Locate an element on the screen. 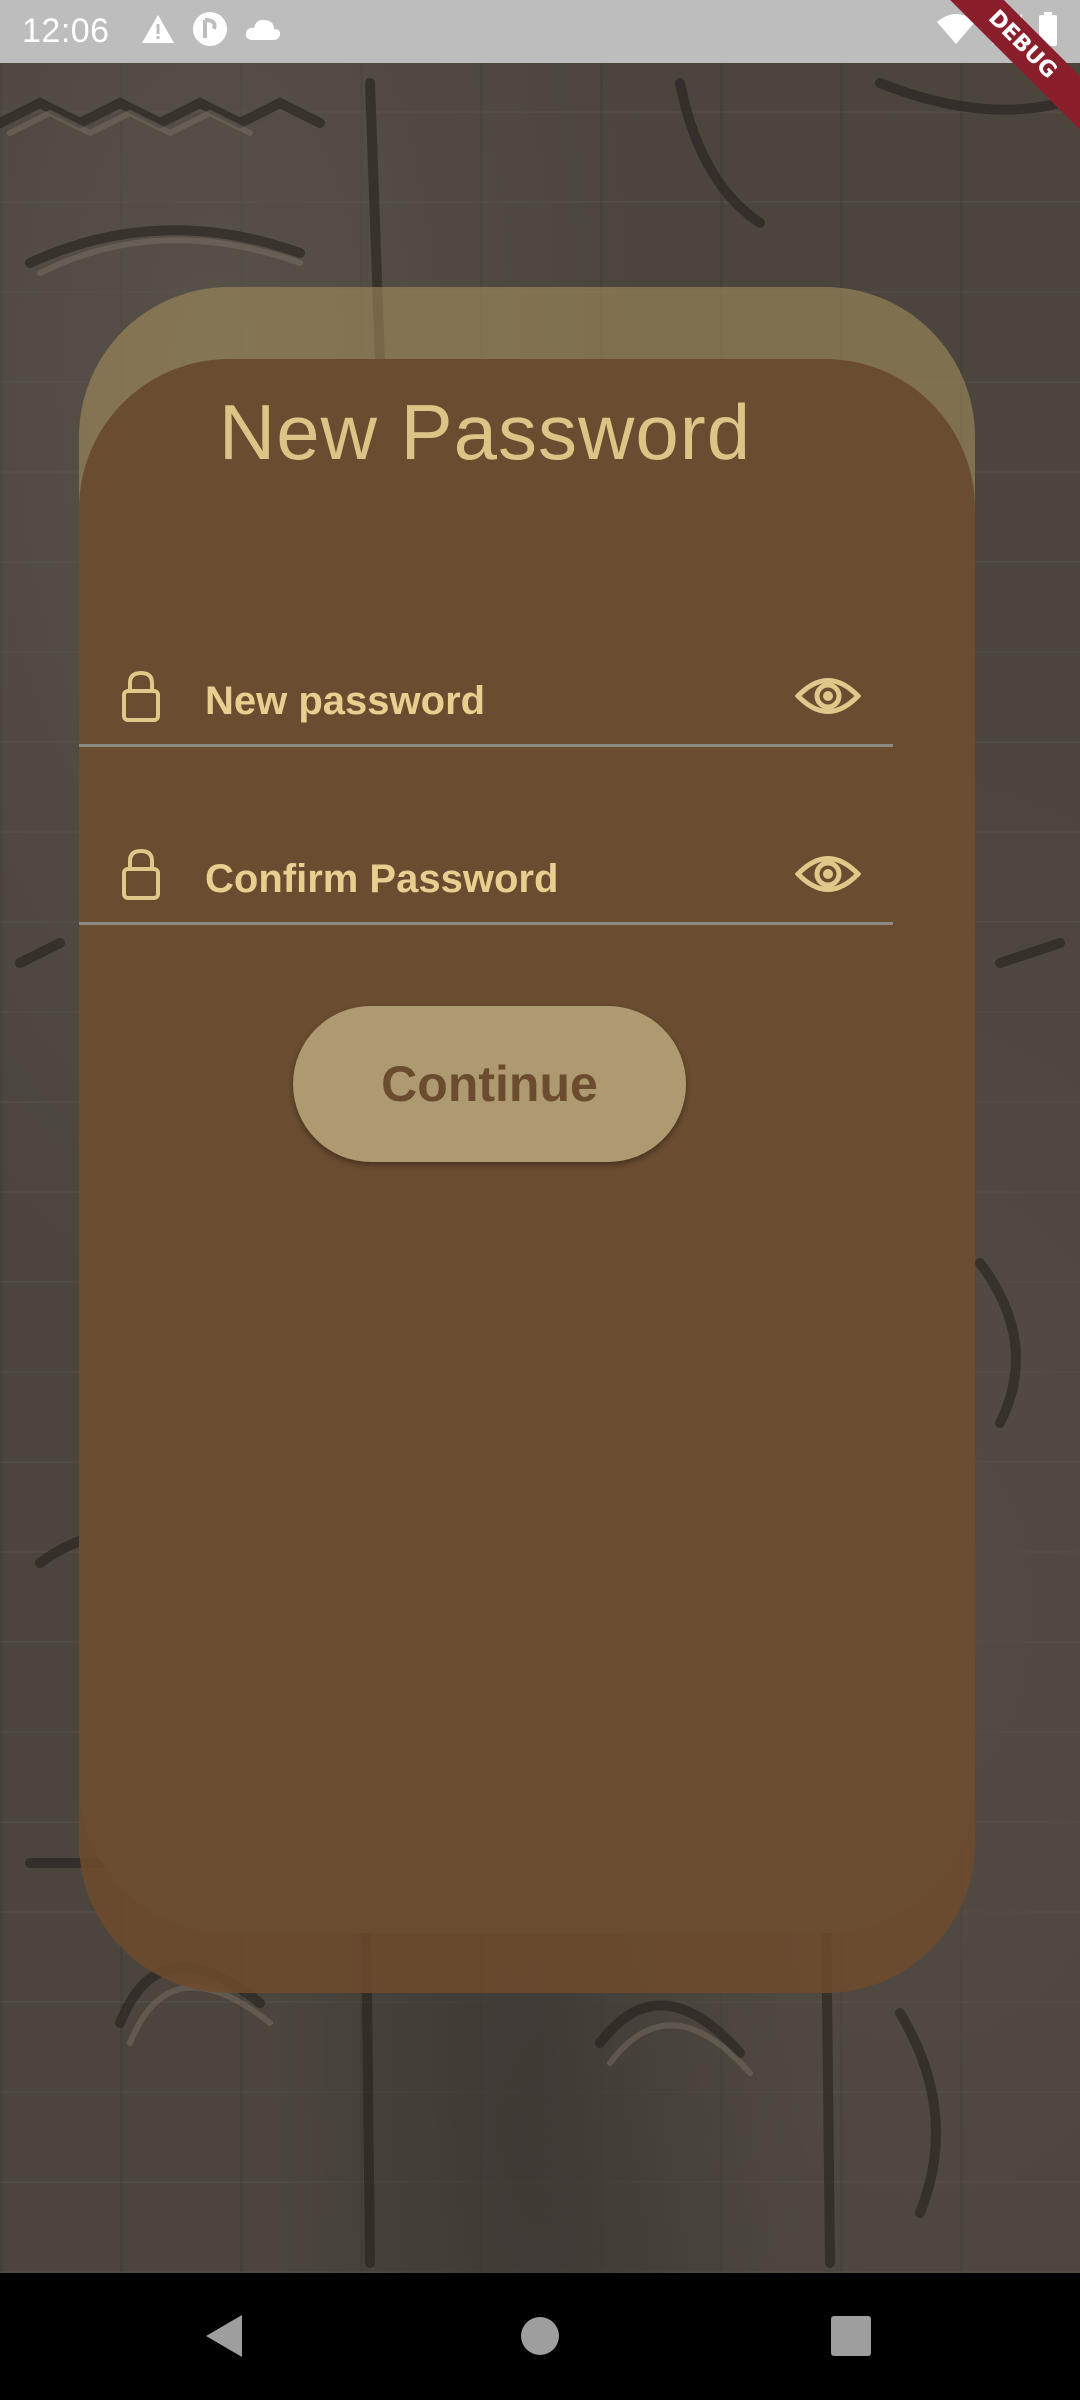  recents-icon is located at coordinates (851, 2338).